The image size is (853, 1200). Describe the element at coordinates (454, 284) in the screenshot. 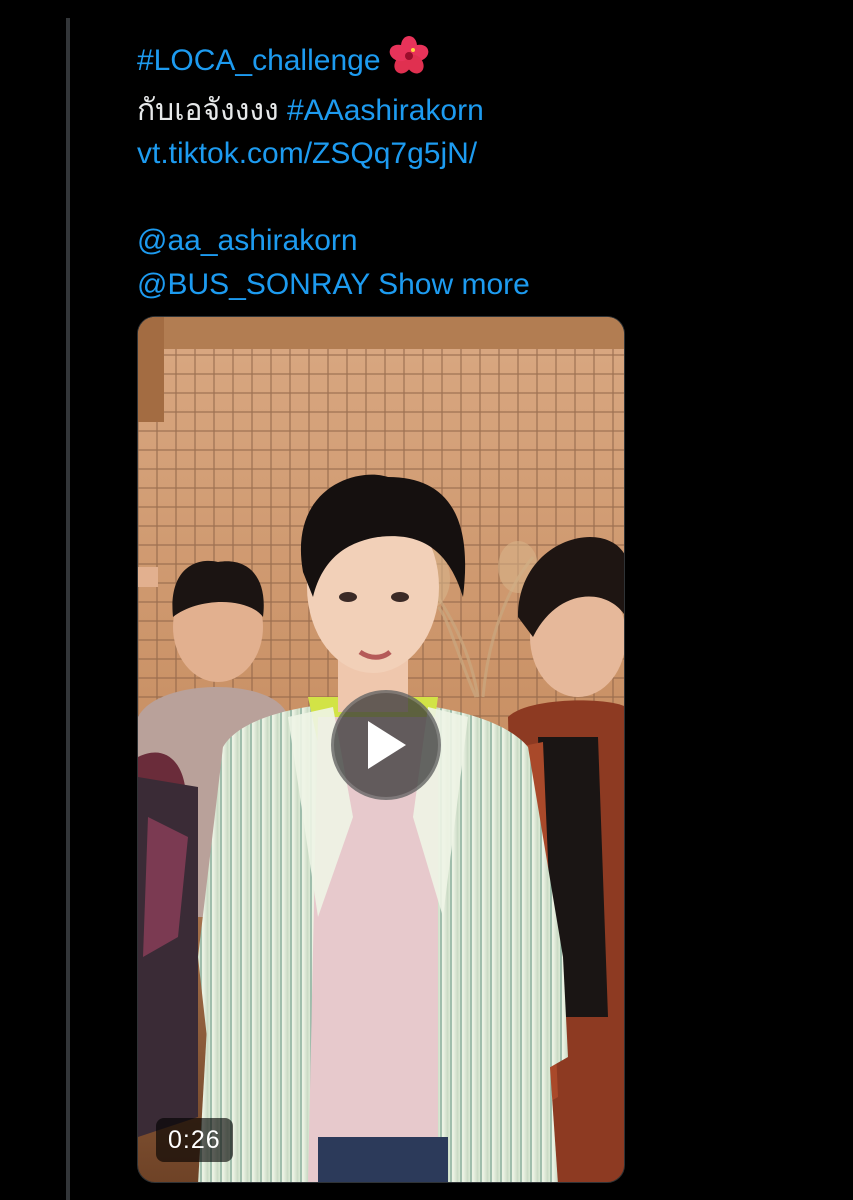

I see `show-more-link: Show more` at that location.